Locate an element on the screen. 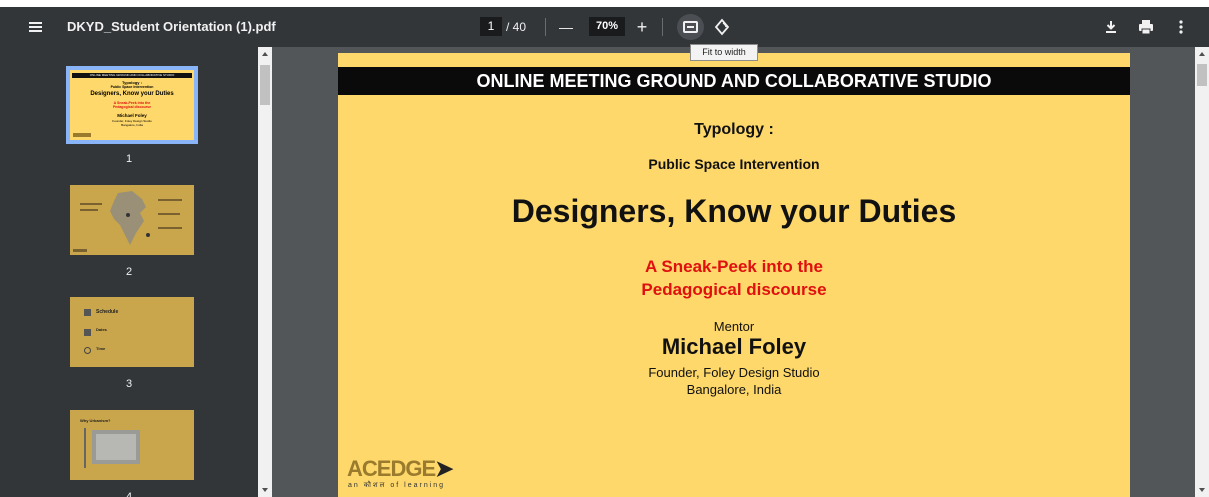  viewer-scrollbar is located at coordinates (1202, 272).